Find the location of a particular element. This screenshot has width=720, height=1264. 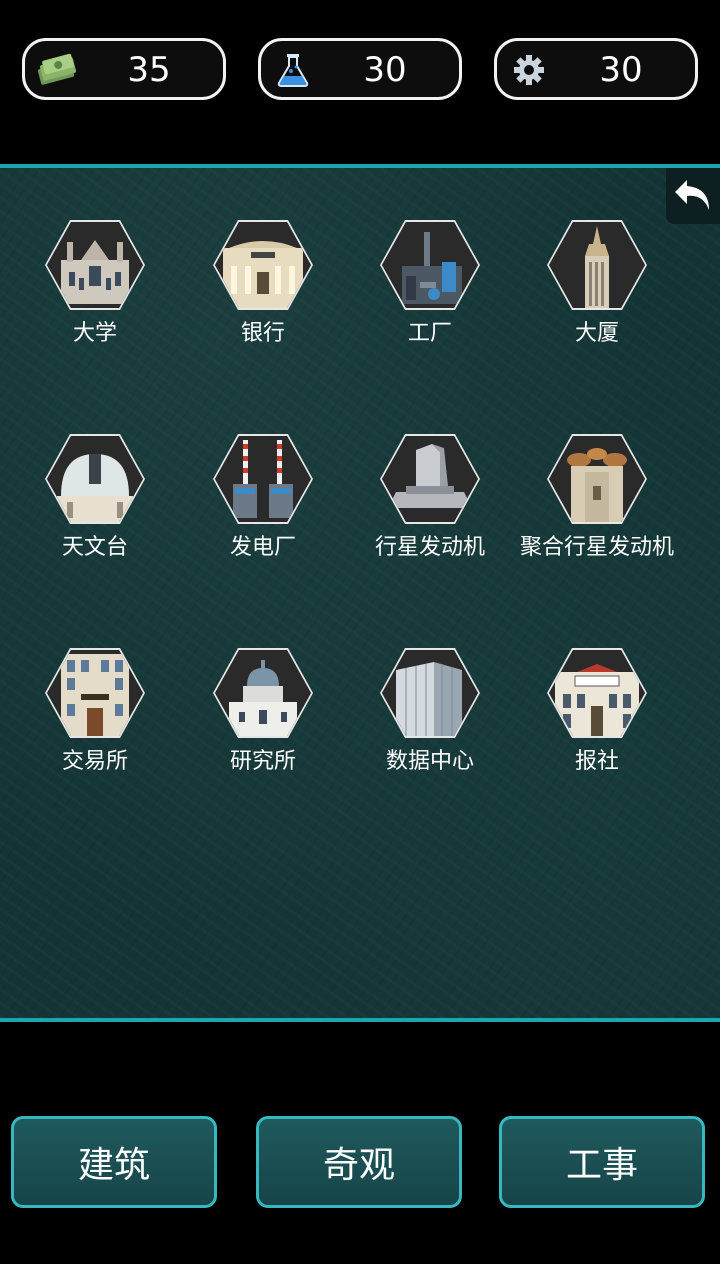

science-value: 30 is located at coordinates (385, 70).